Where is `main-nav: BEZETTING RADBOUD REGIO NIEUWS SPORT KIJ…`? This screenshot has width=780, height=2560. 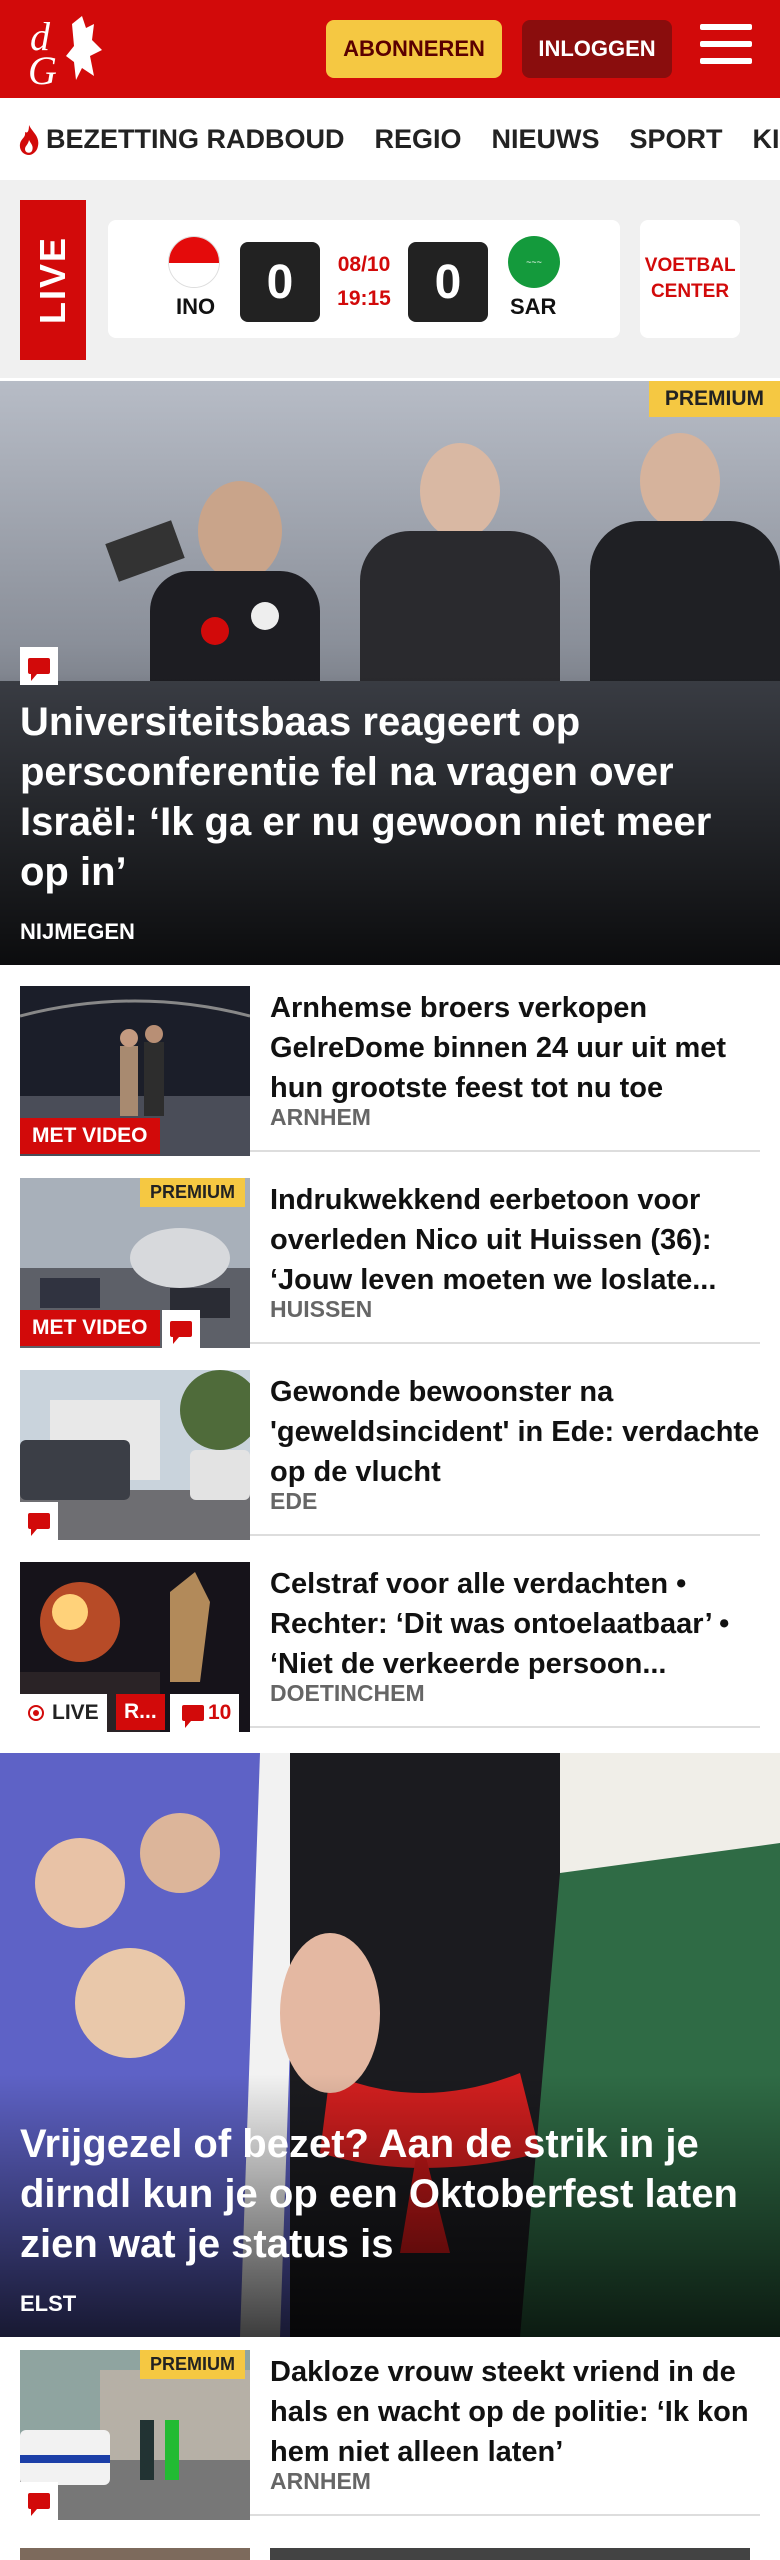 main-nav: BEZETTING RADBOUD REGIO NIEUWS SPORT KIJ… is located at coordinates (390, 140).